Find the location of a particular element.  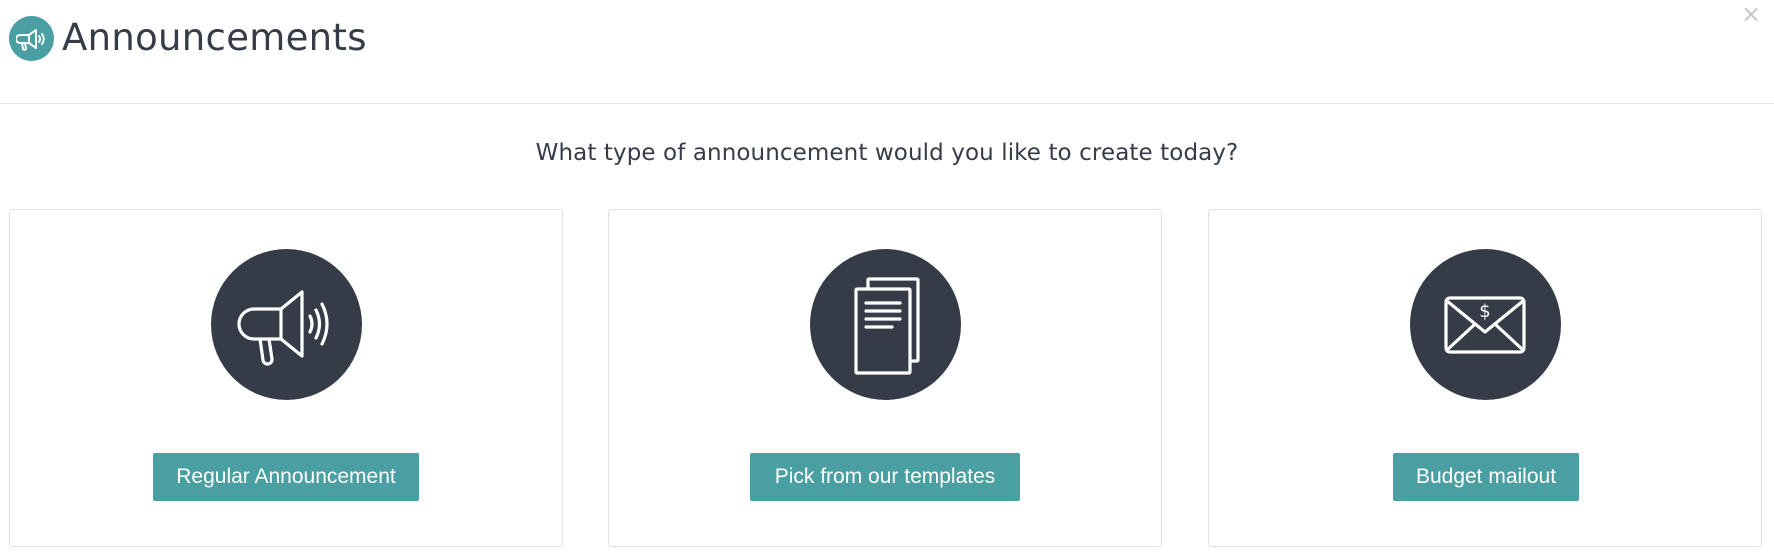

pick-templates-button: Pick from our templates is located at coordinates (885, 477).